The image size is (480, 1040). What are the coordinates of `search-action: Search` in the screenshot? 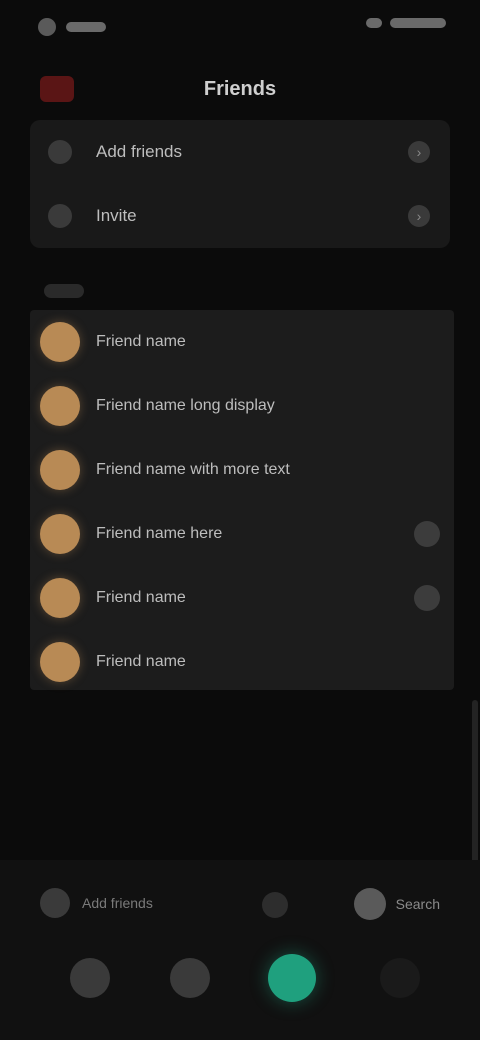 It's located at (396, 904).